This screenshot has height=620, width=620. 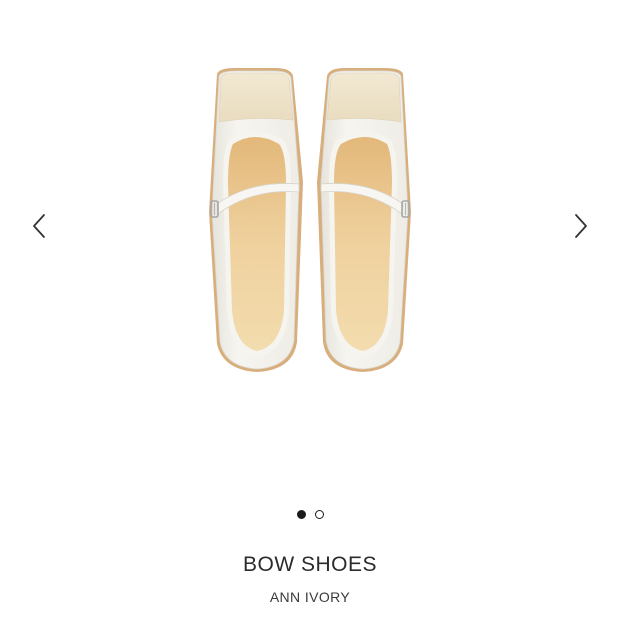 What do you see at coordinates (310, 564) in the screenshot?
I see `product-title: BOW SHOES` at bounding box center [310, 564].